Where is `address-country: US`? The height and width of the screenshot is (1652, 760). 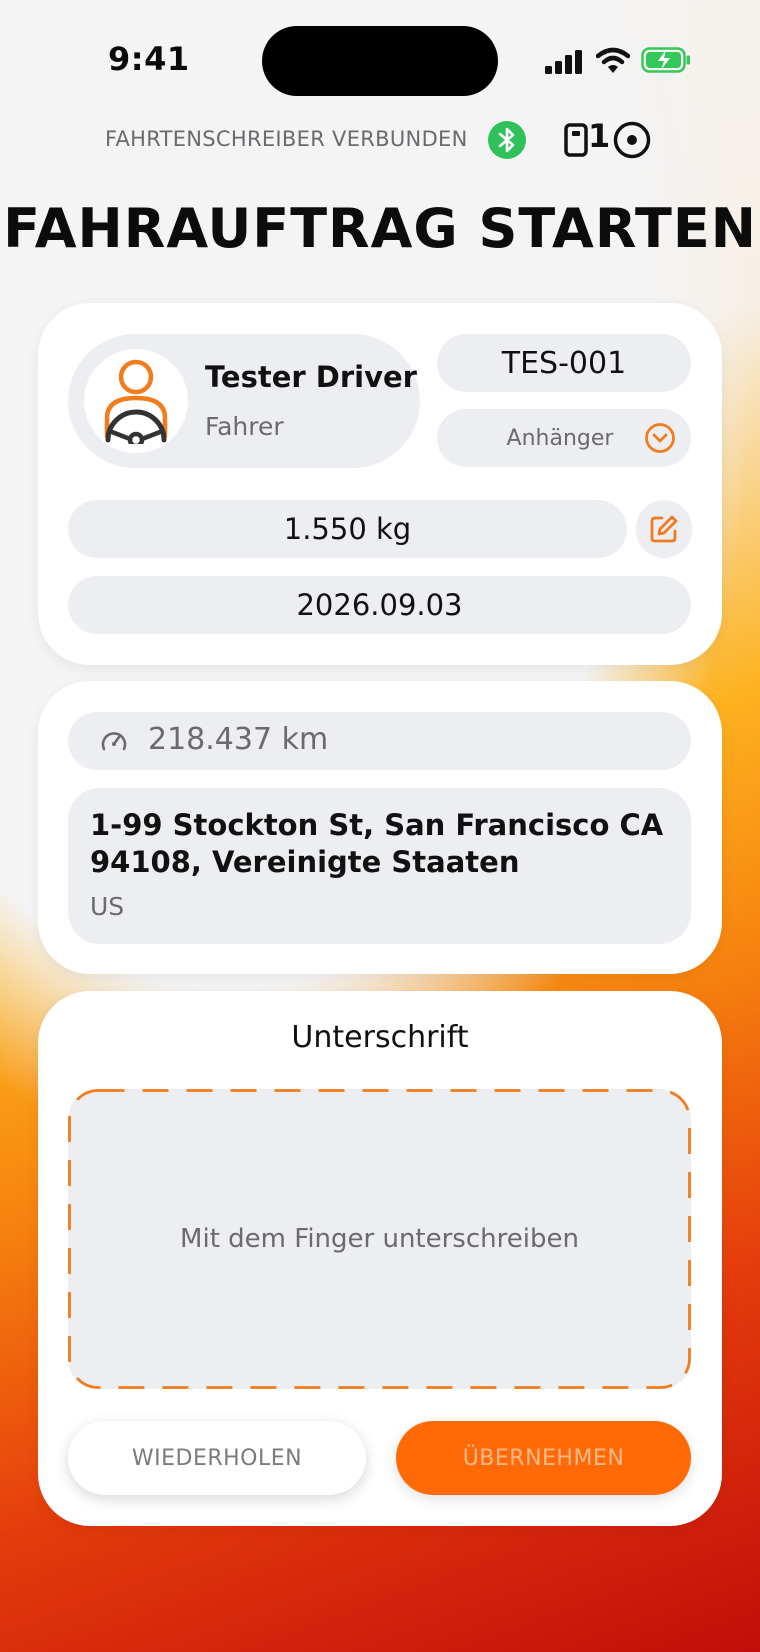
address-country: US is located at coordinates (107, 906).